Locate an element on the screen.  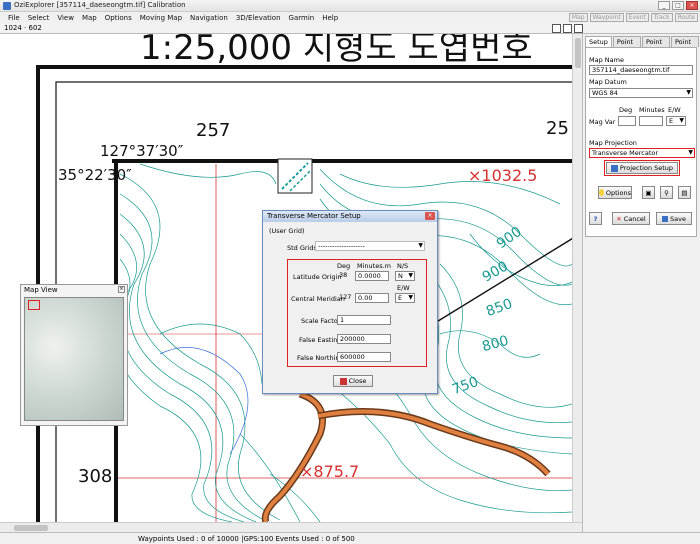
cancel-button: ✕ Cancel is located at coordinates (631, 218).